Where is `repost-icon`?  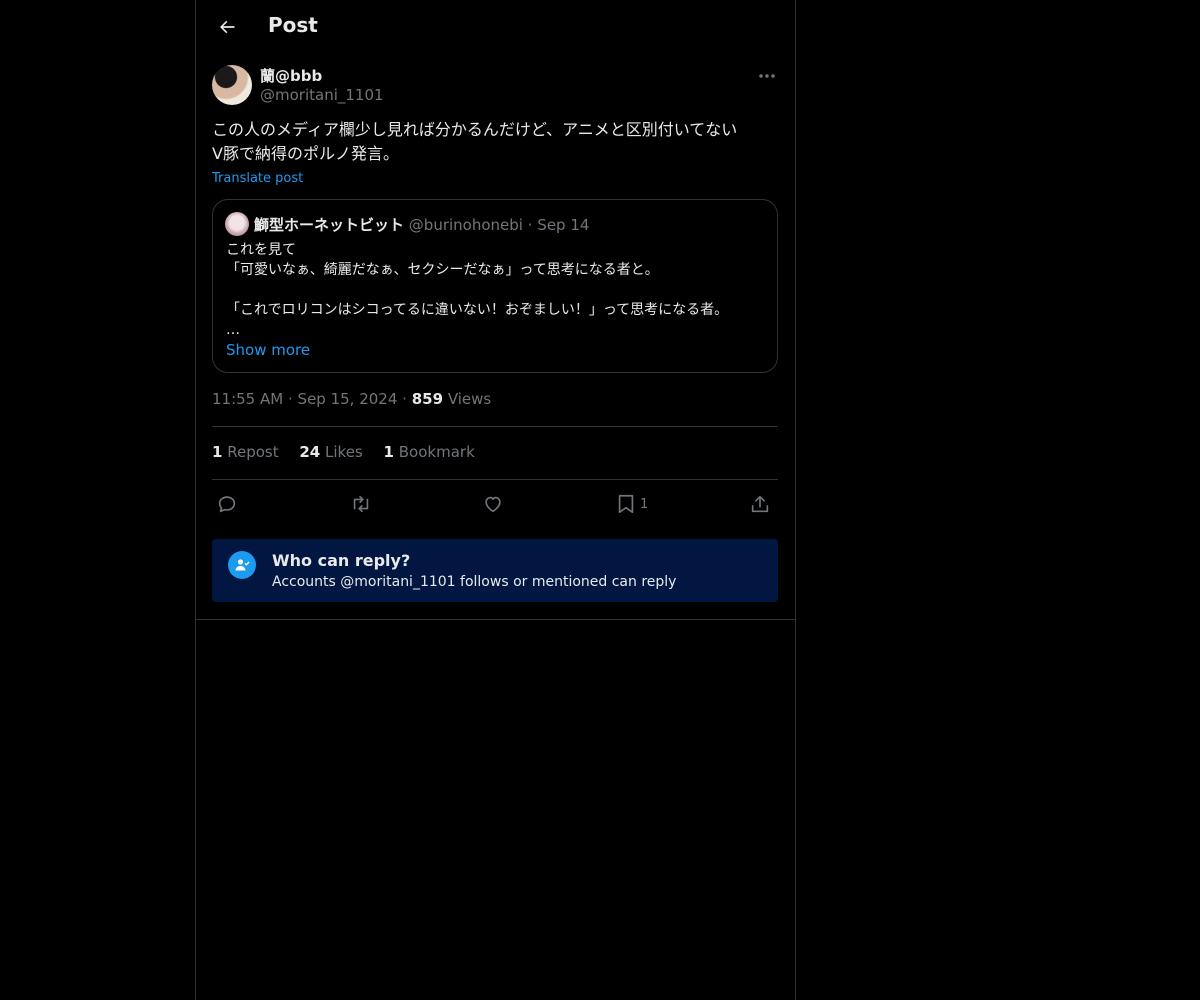 repost-icon is located at coordinates (361, 504).